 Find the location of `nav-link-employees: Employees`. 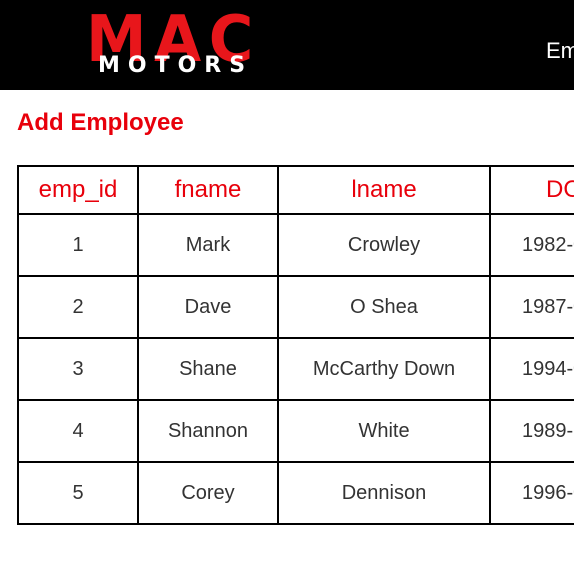

nav-link-employees: Employees is located at coordinates (560, 51).